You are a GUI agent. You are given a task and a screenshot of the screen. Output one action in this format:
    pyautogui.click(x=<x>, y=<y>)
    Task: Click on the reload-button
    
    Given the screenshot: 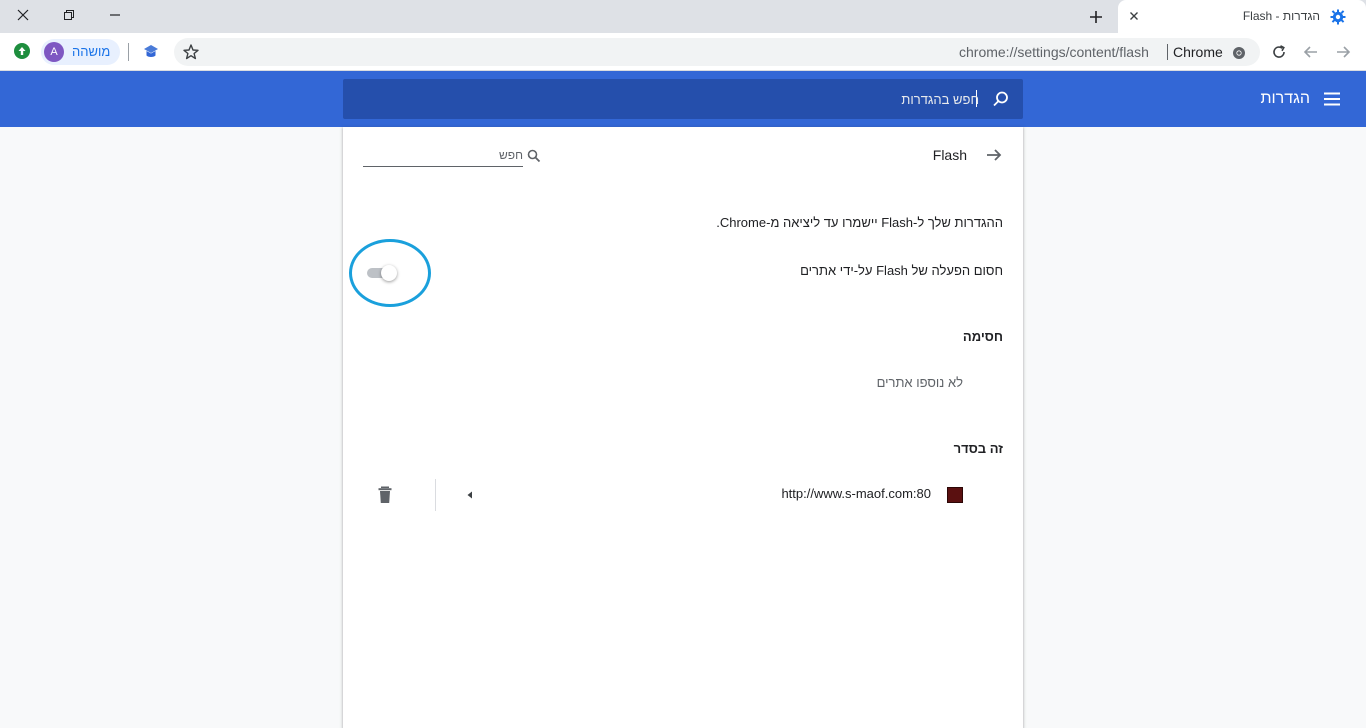 What is the action you would take?
    pyautogui.click(x=1279, y=52)
    